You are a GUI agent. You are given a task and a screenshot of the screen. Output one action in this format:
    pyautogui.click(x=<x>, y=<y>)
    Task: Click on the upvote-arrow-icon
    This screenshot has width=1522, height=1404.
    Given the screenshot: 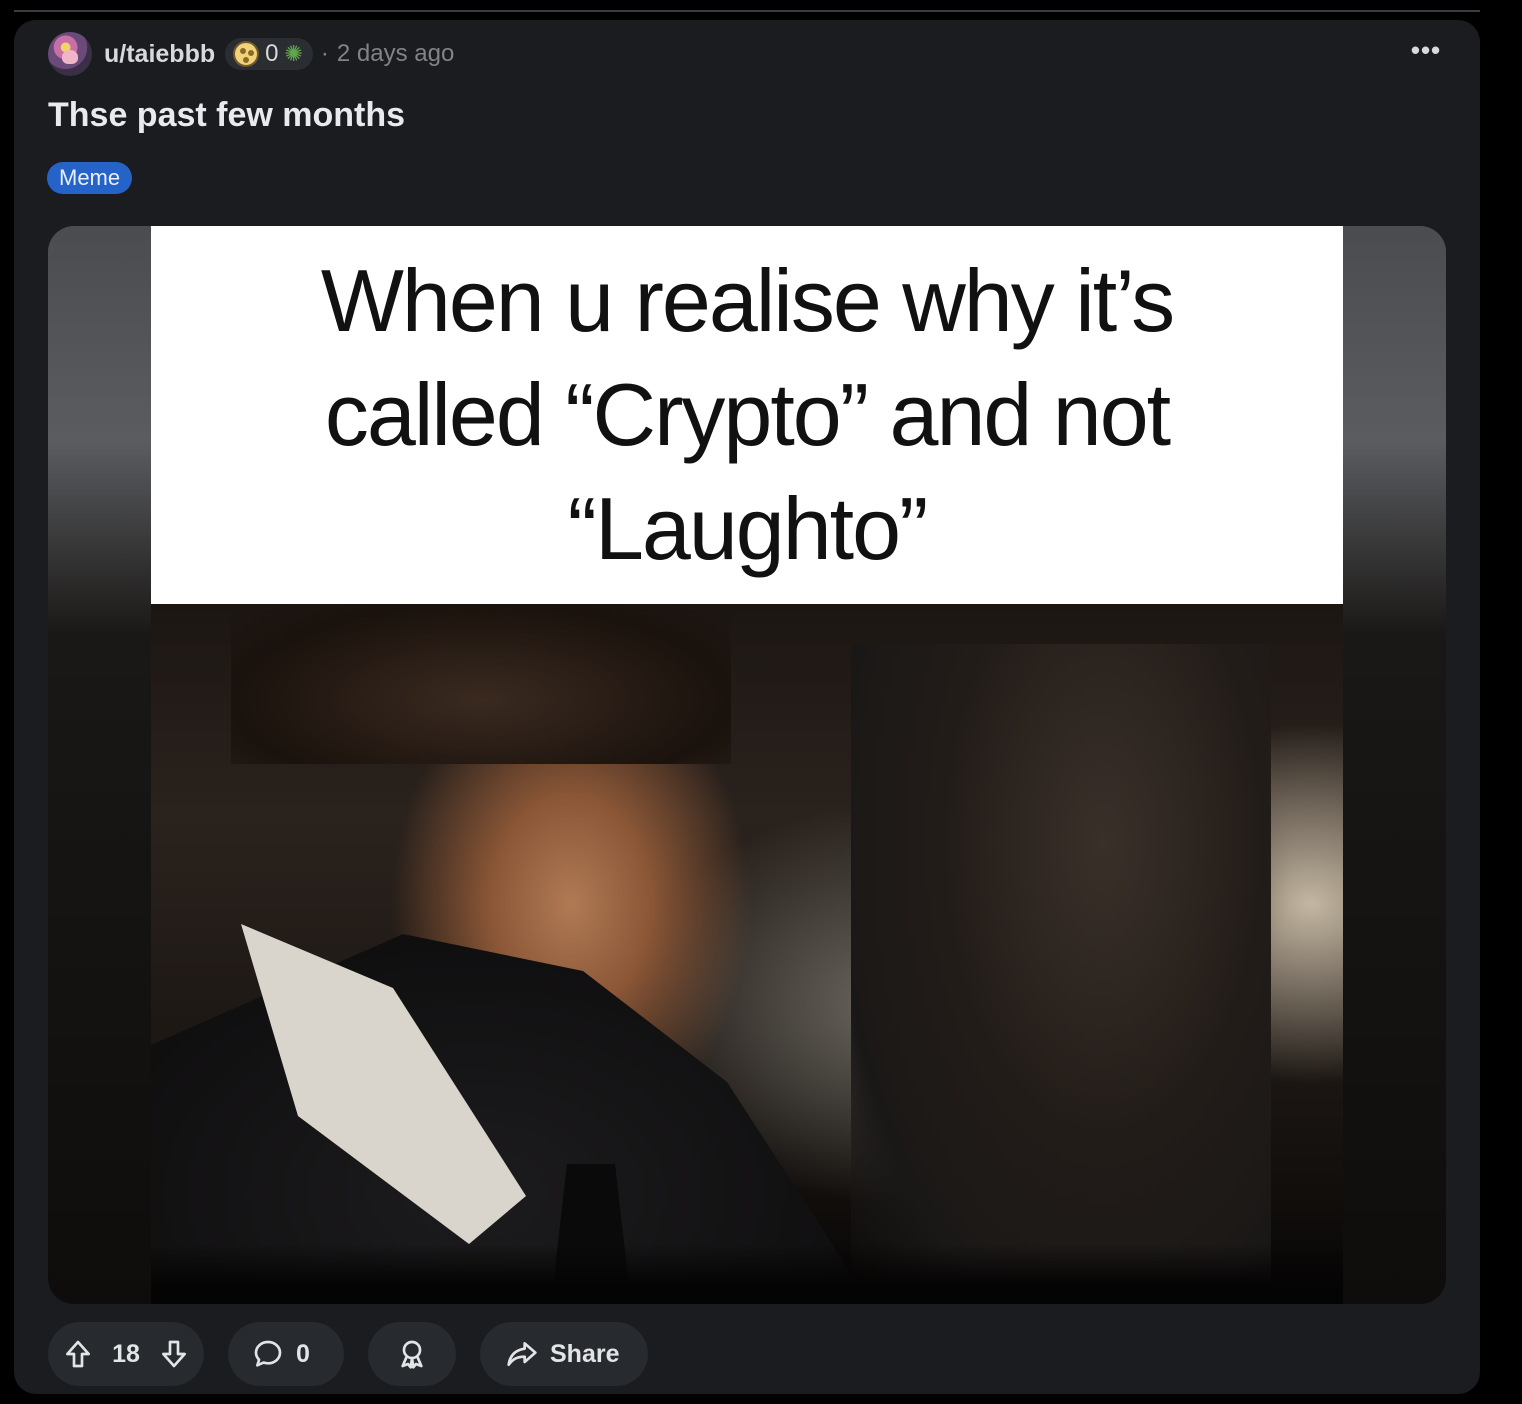 What is the action you would take?
    pyautogui.click(x=78, y=1354)
    